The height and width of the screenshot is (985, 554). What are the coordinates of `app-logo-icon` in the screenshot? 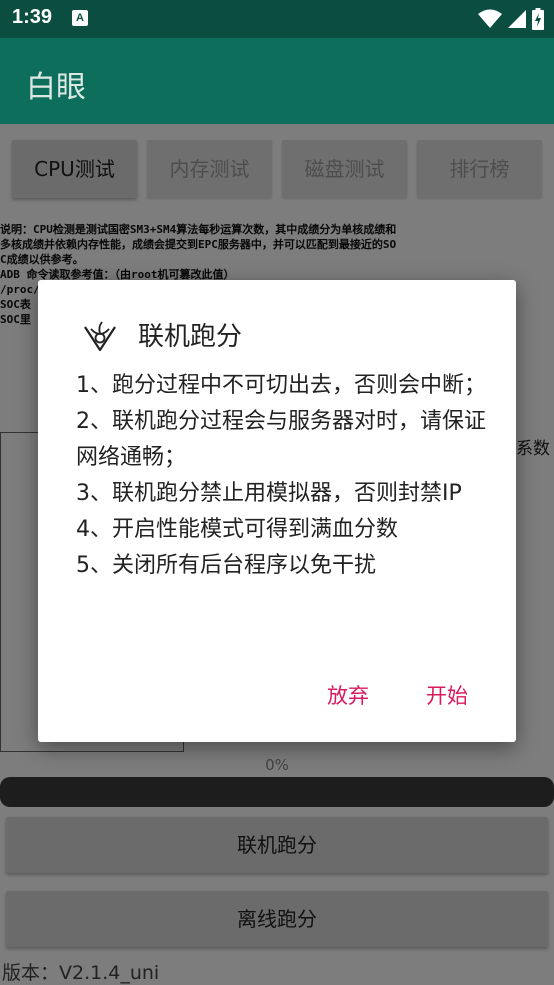 It's located at (100, 336).